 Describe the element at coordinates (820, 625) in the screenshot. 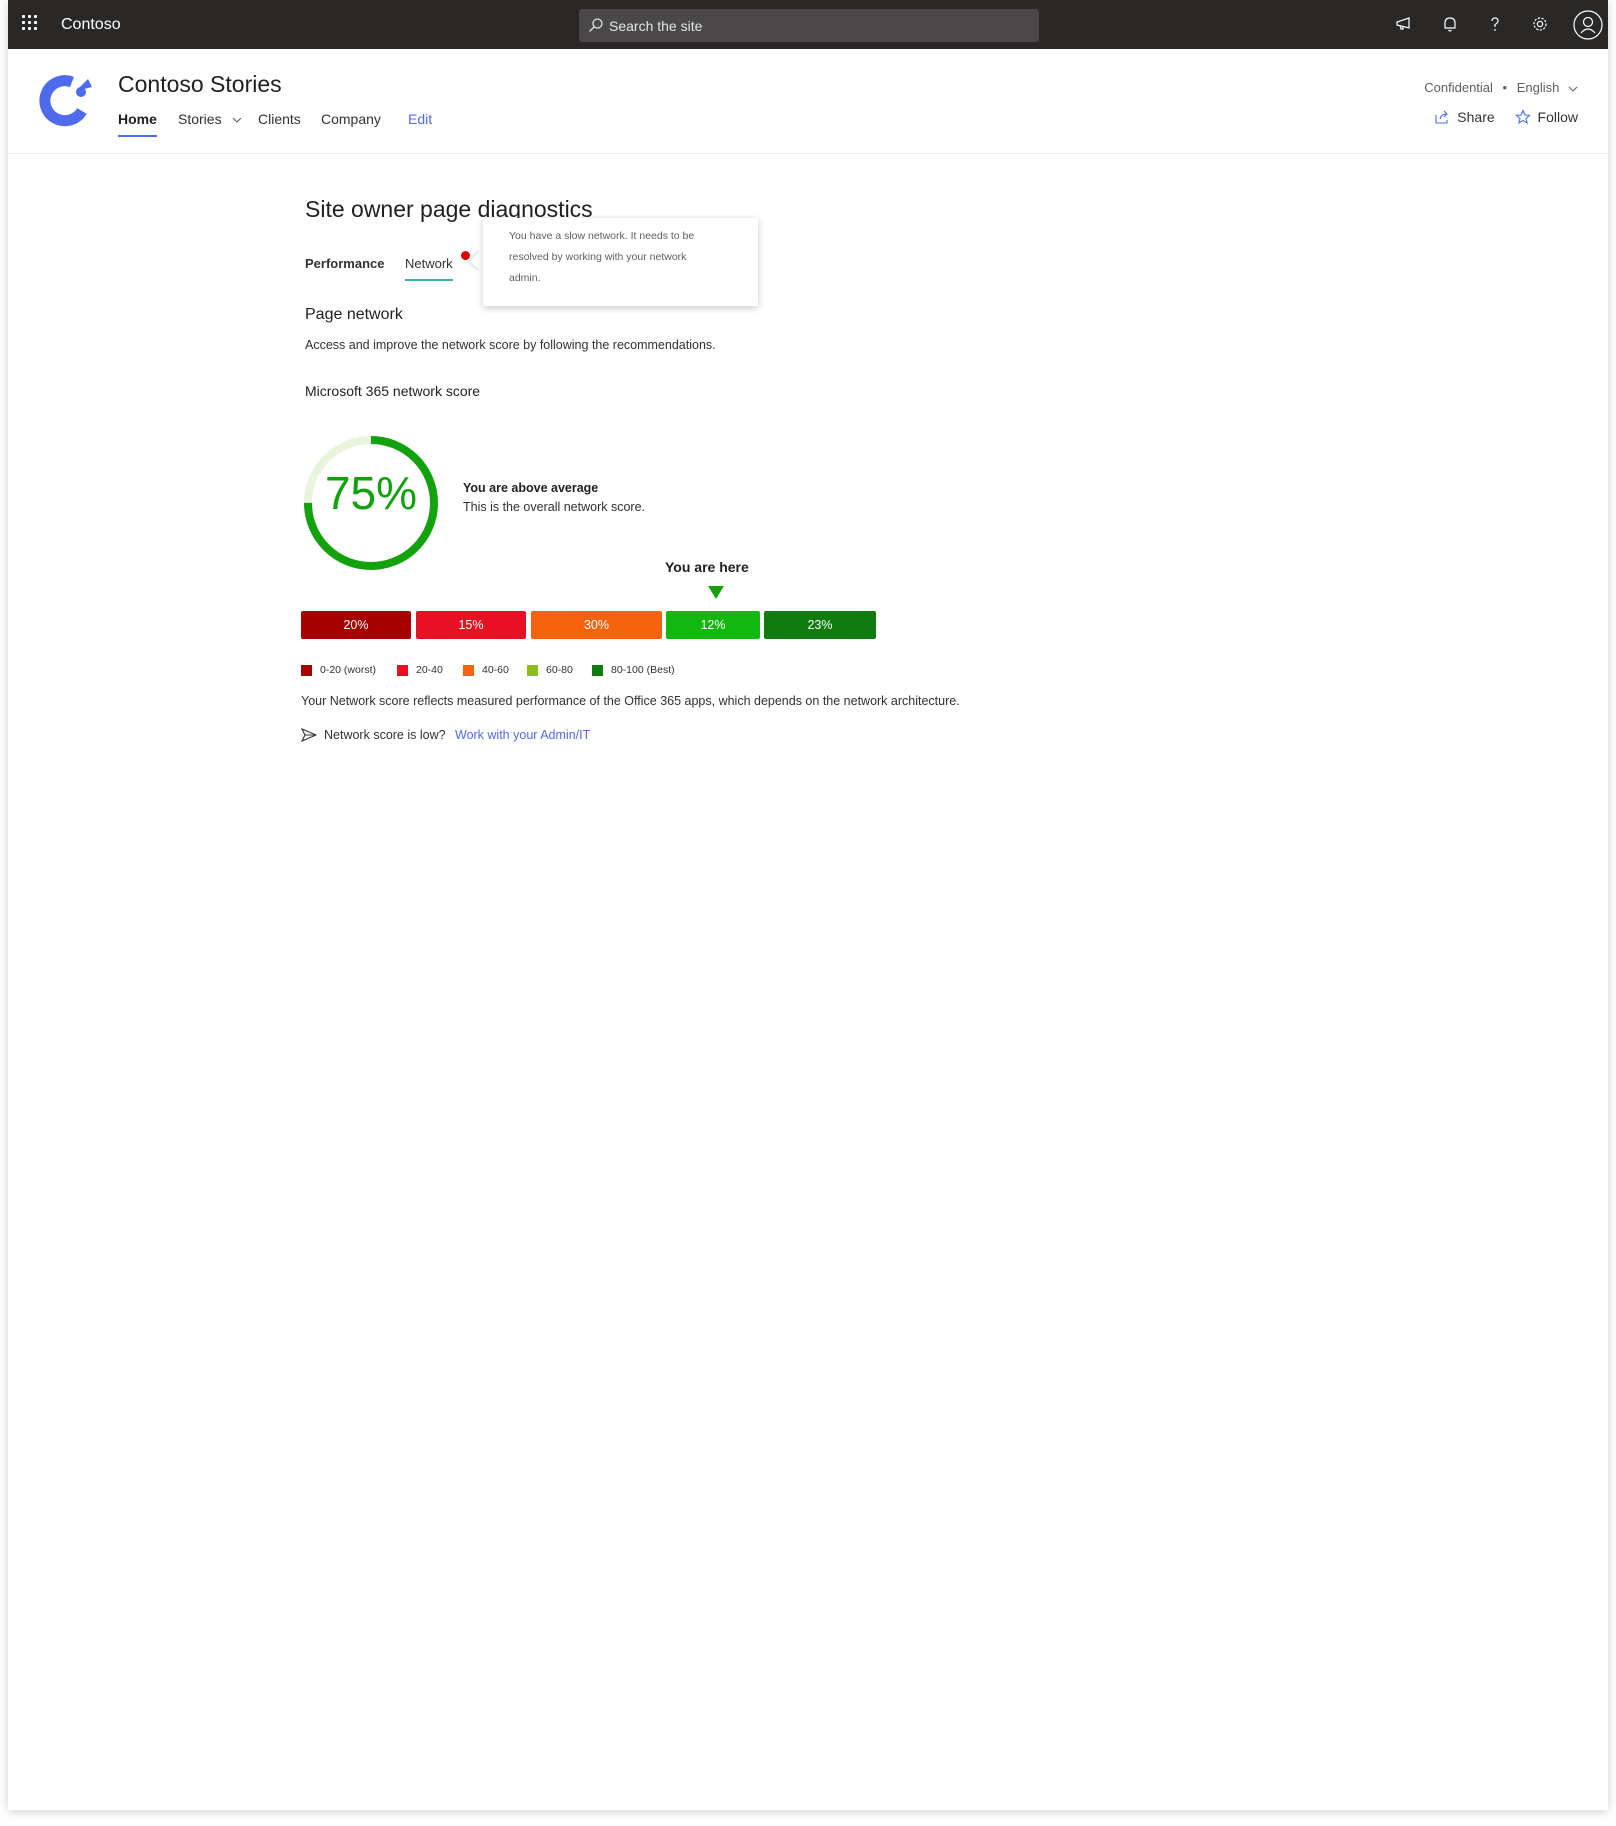

I see `distribution-segment: 23%` at that location.